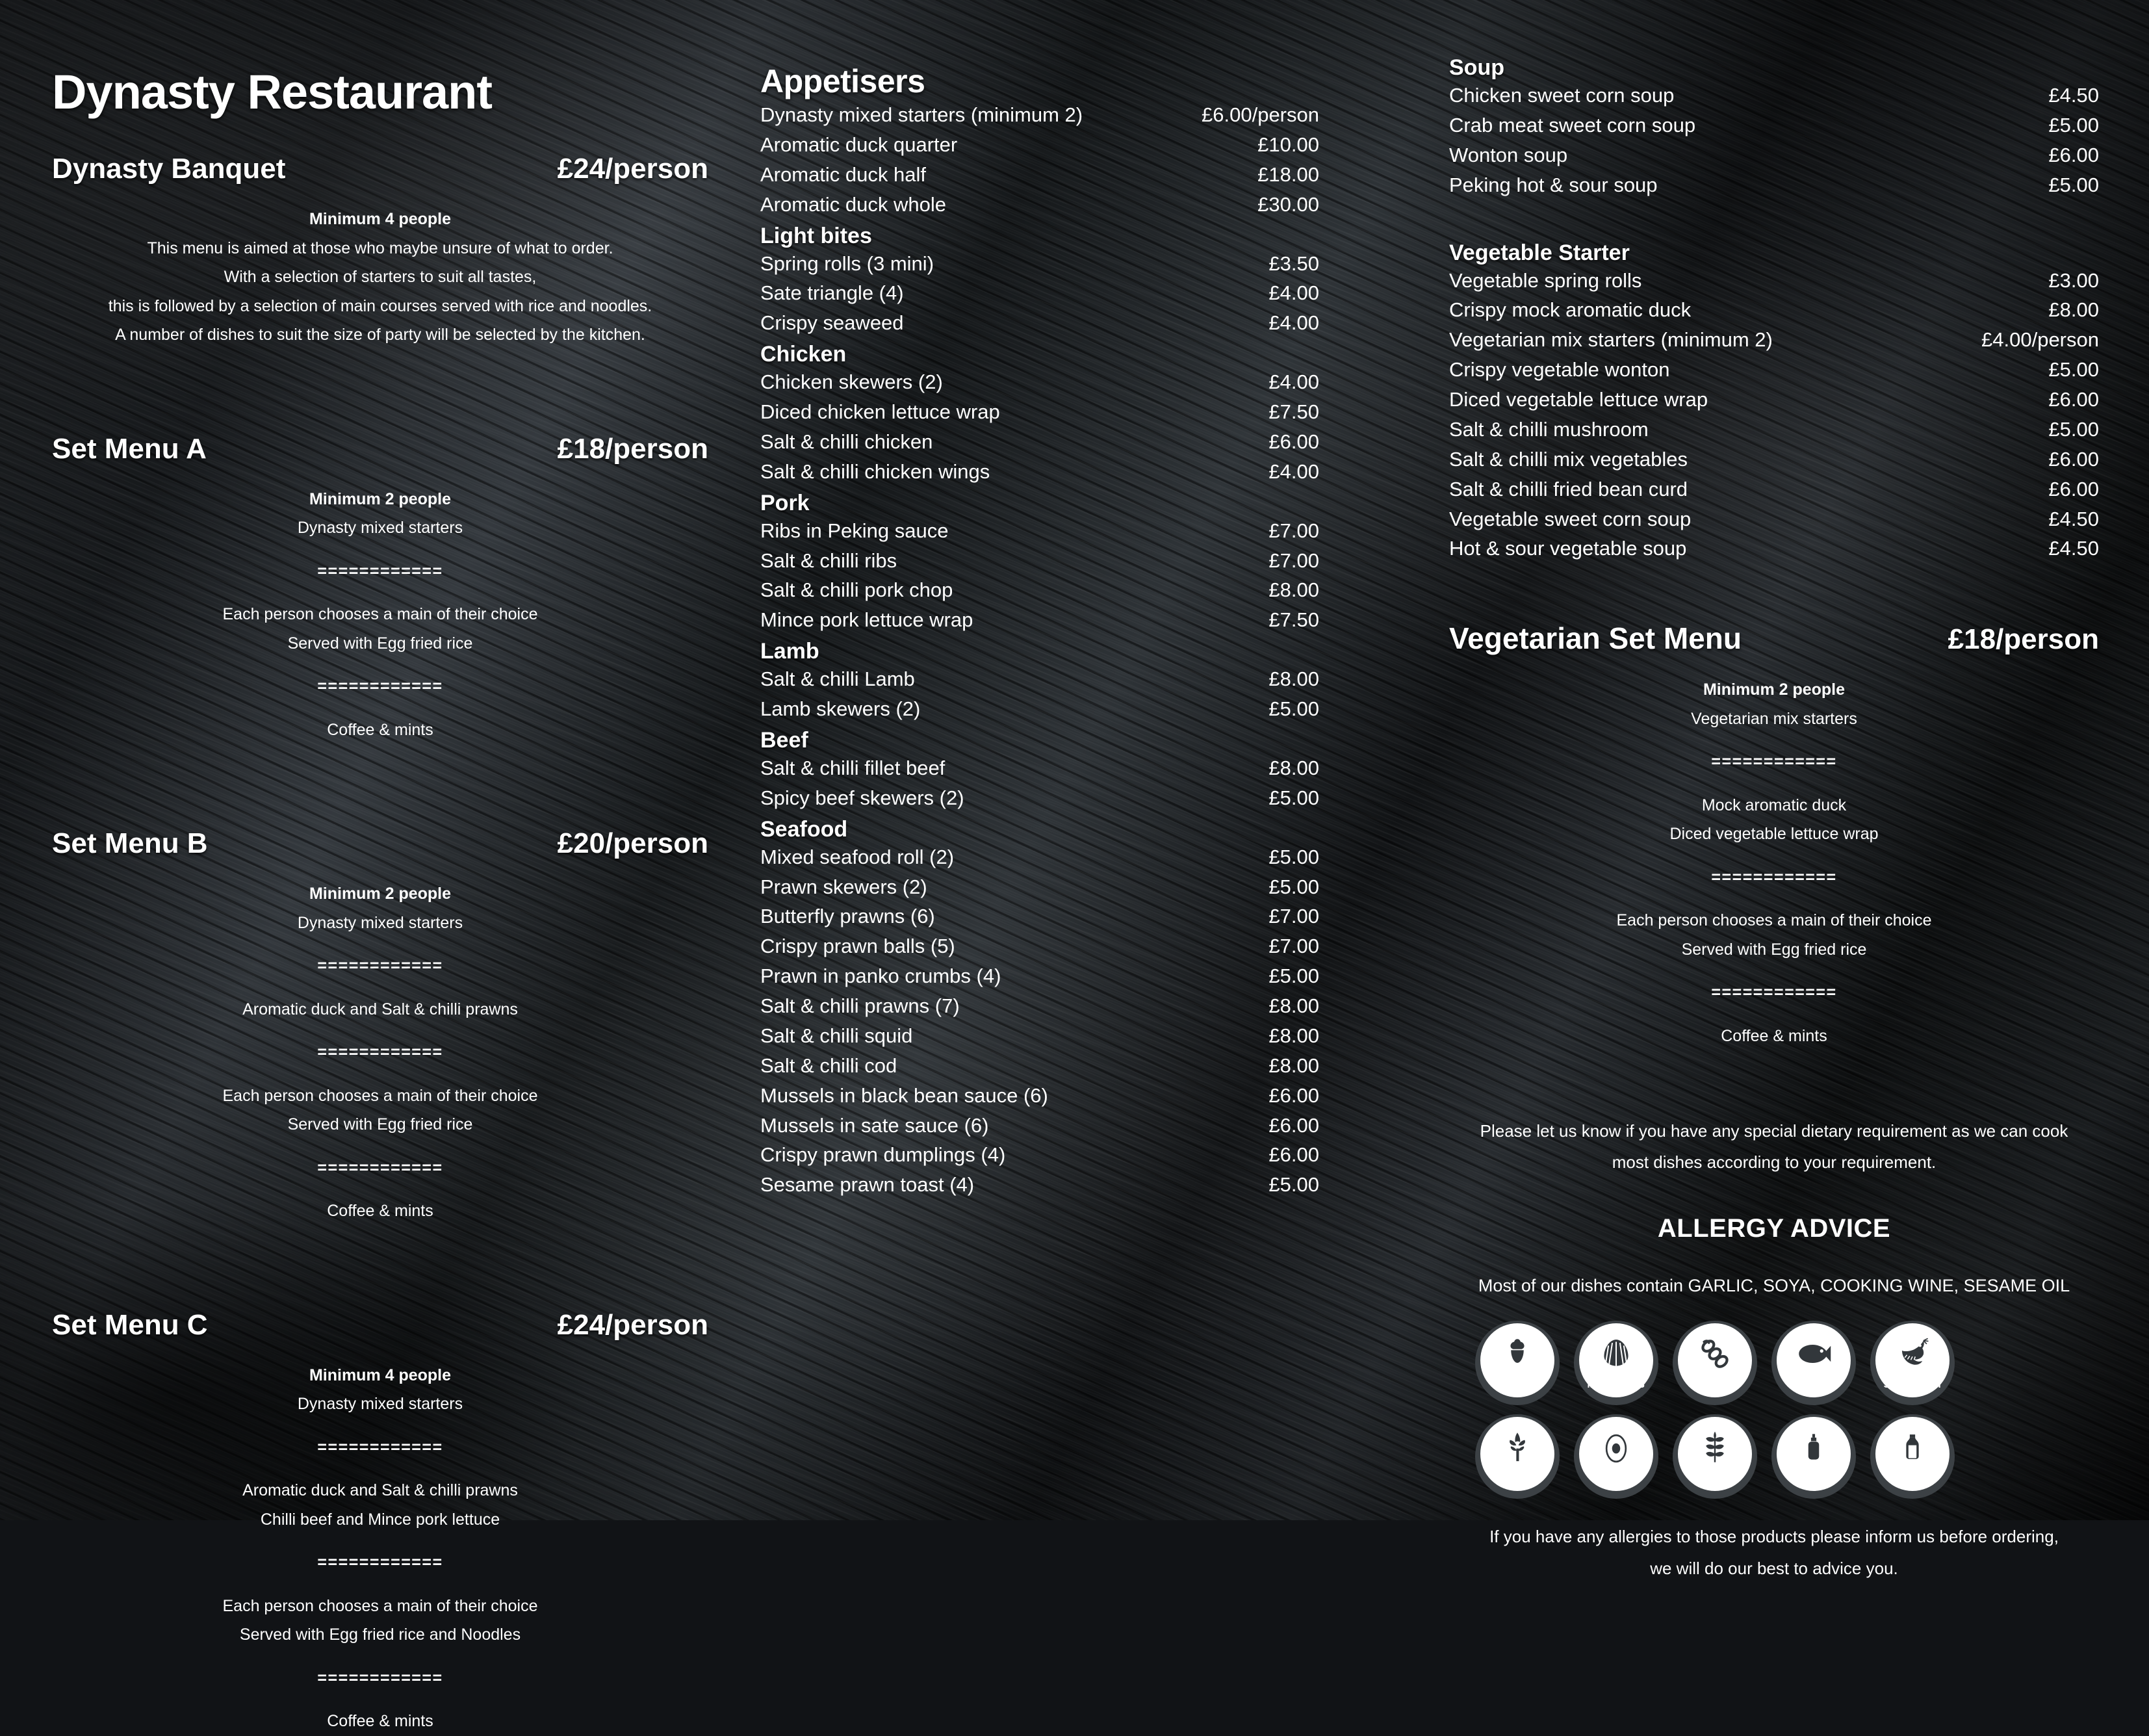  Describe the element at coordinates (1039, 916) in the screenshot. I see `menu-item-row: Butterfly prawns (6) £7.00` at that location.